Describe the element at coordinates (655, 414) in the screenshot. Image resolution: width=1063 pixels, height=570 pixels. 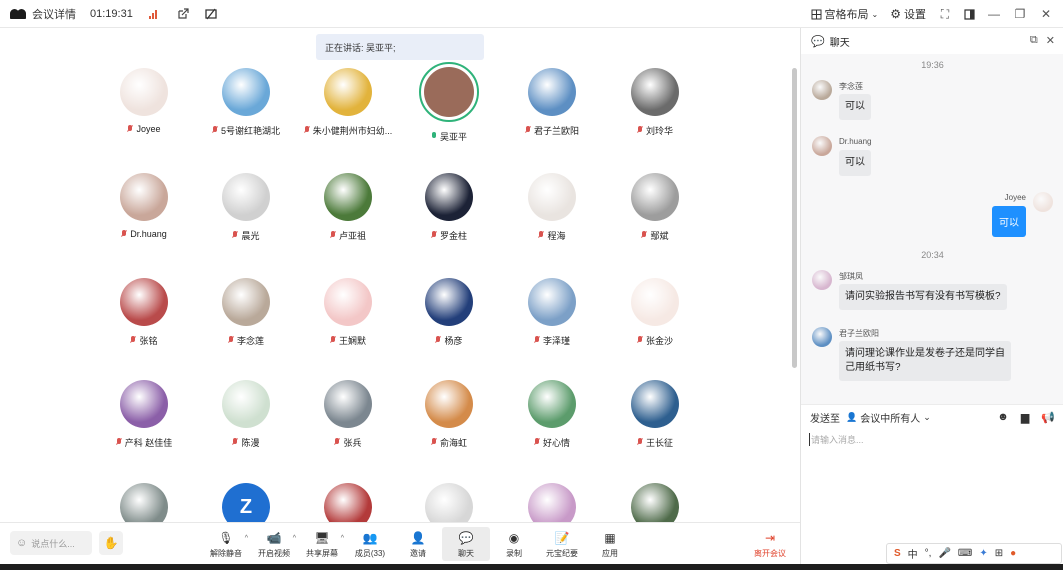
I see `participant-tile: 王长征` at that location.